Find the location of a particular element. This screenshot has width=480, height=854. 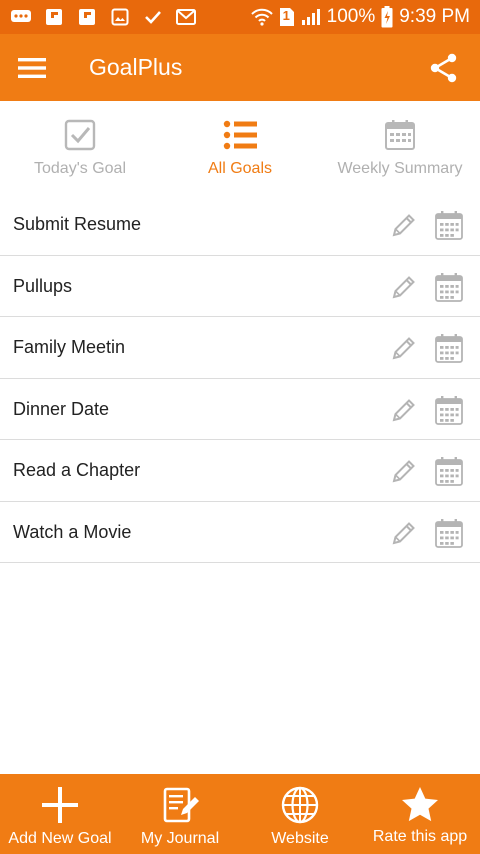

goal-row: Dinner Date is located at coordinates (240, 409).